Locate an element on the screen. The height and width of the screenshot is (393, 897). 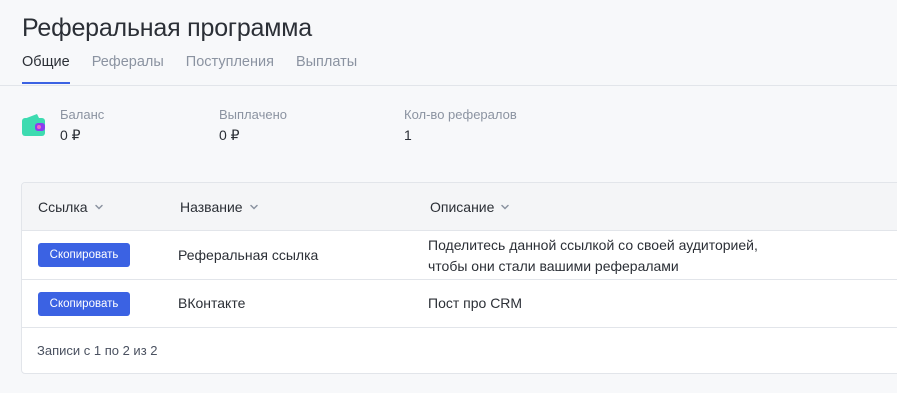
row-name: Реферальная ссылка is located at coordinates (248, 255).